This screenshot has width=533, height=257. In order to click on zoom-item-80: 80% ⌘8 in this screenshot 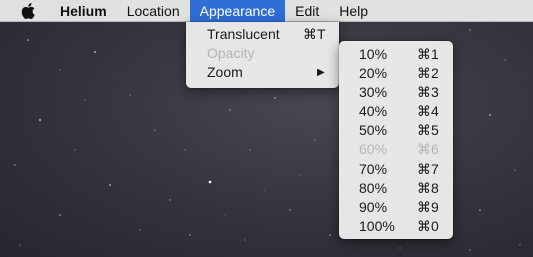, I will do `click(396, 188)`.